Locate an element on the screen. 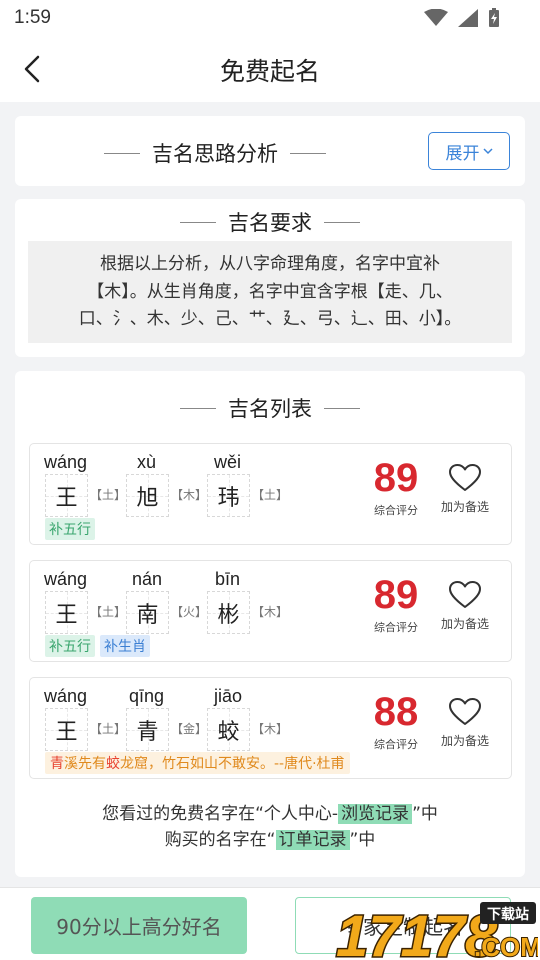  requirement-header: 吉名要求 is located at coordinates (270, 222).